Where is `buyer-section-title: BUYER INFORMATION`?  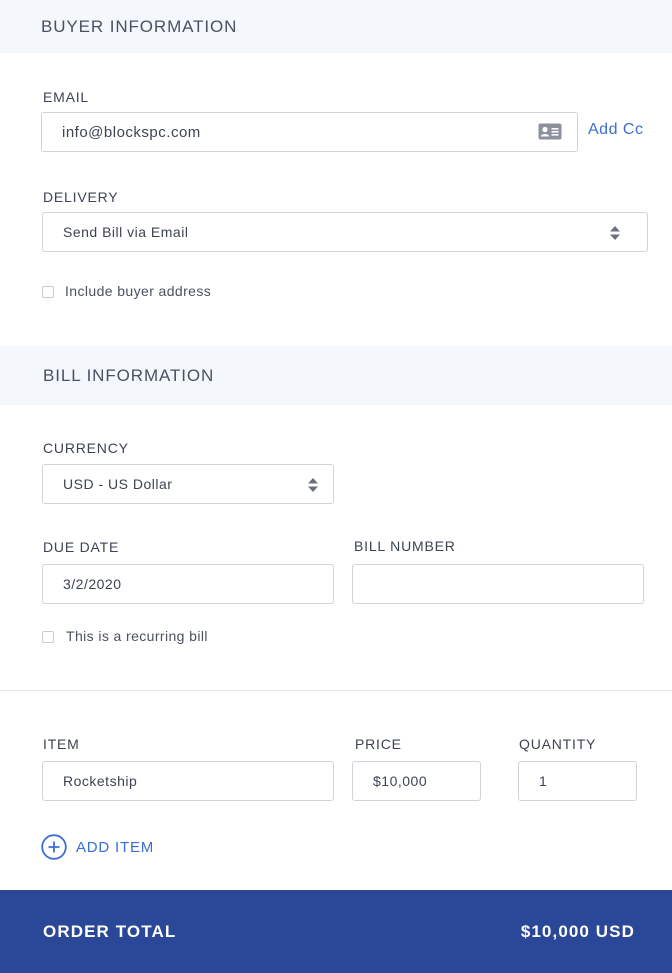
buyer-section-title: BUYER INFORMATION is located at coordinates (139, 26).